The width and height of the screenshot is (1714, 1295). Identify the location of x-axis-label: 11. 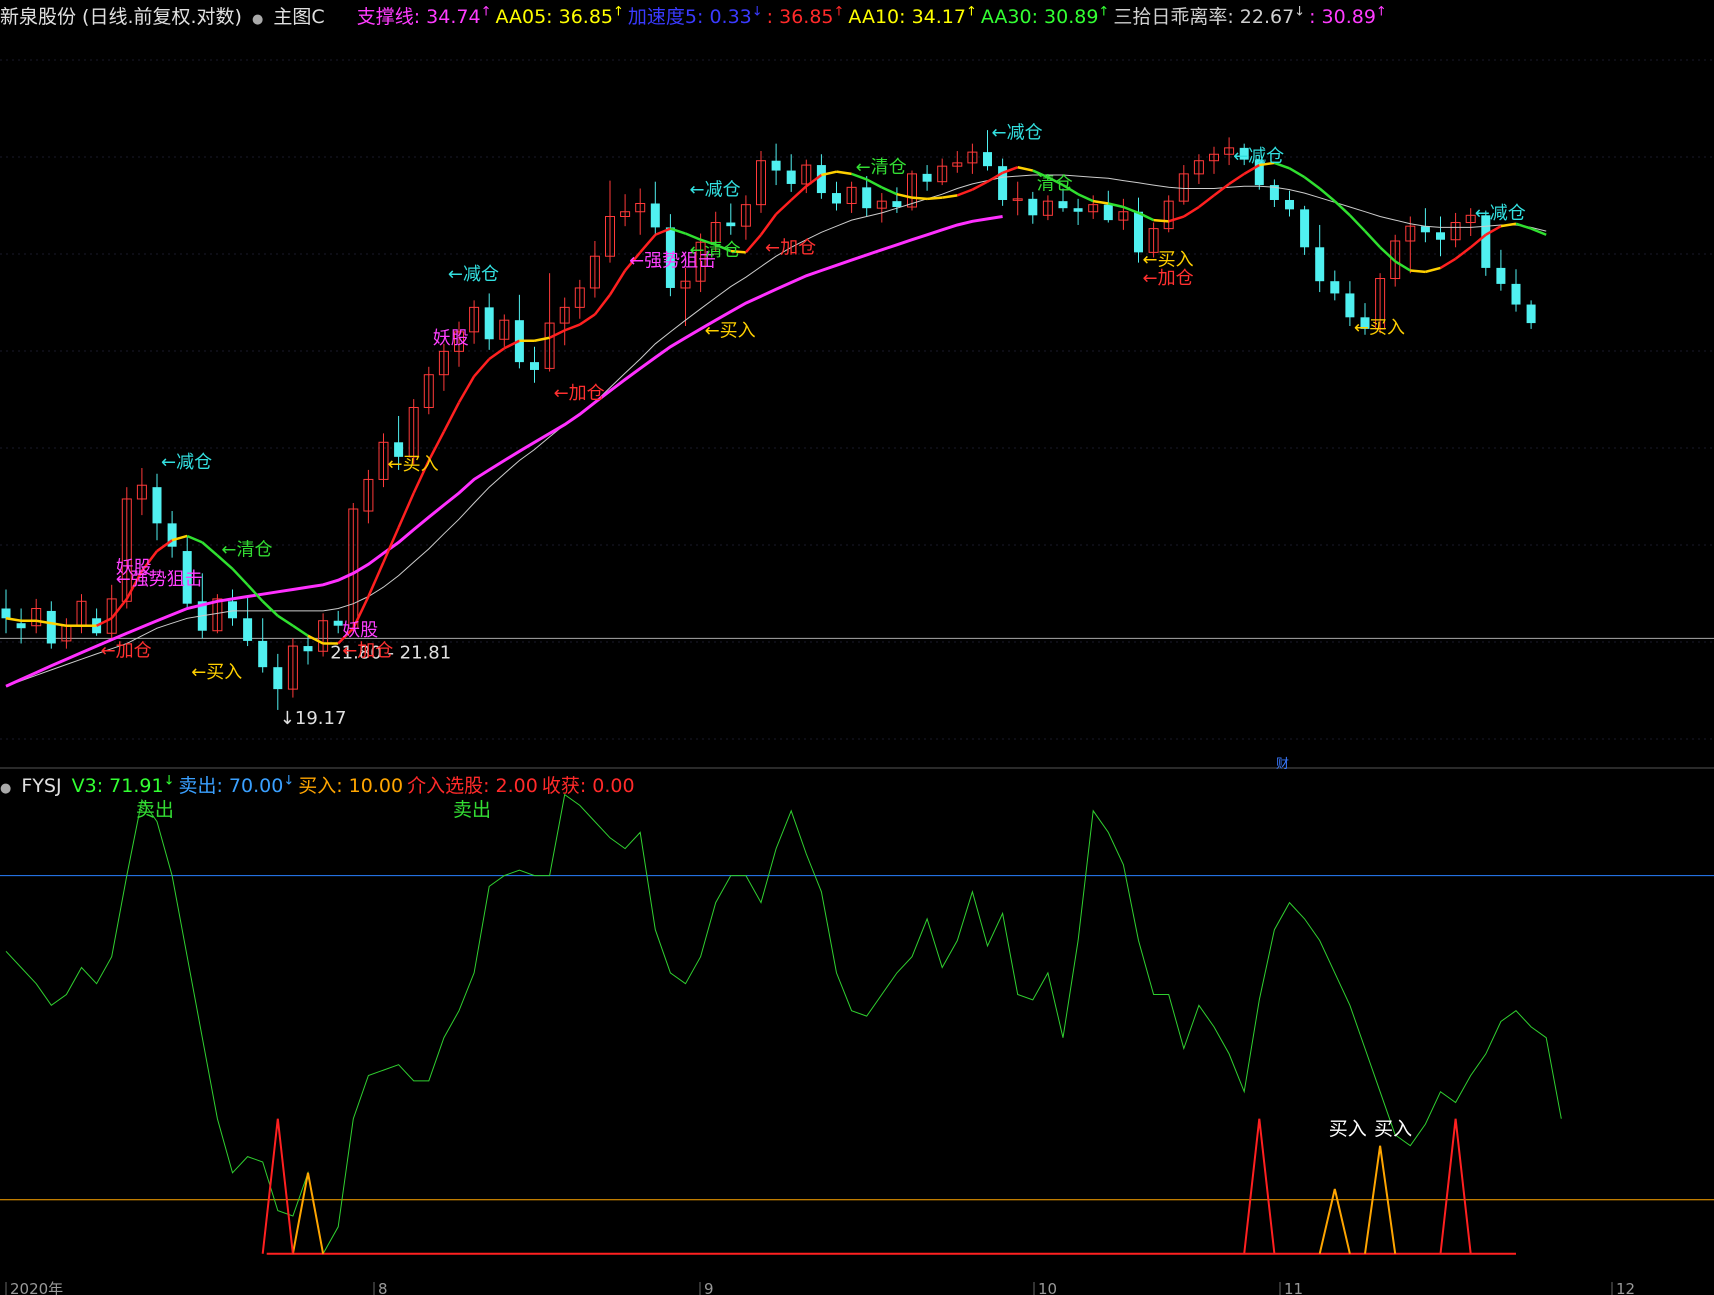
(1293, 1287).